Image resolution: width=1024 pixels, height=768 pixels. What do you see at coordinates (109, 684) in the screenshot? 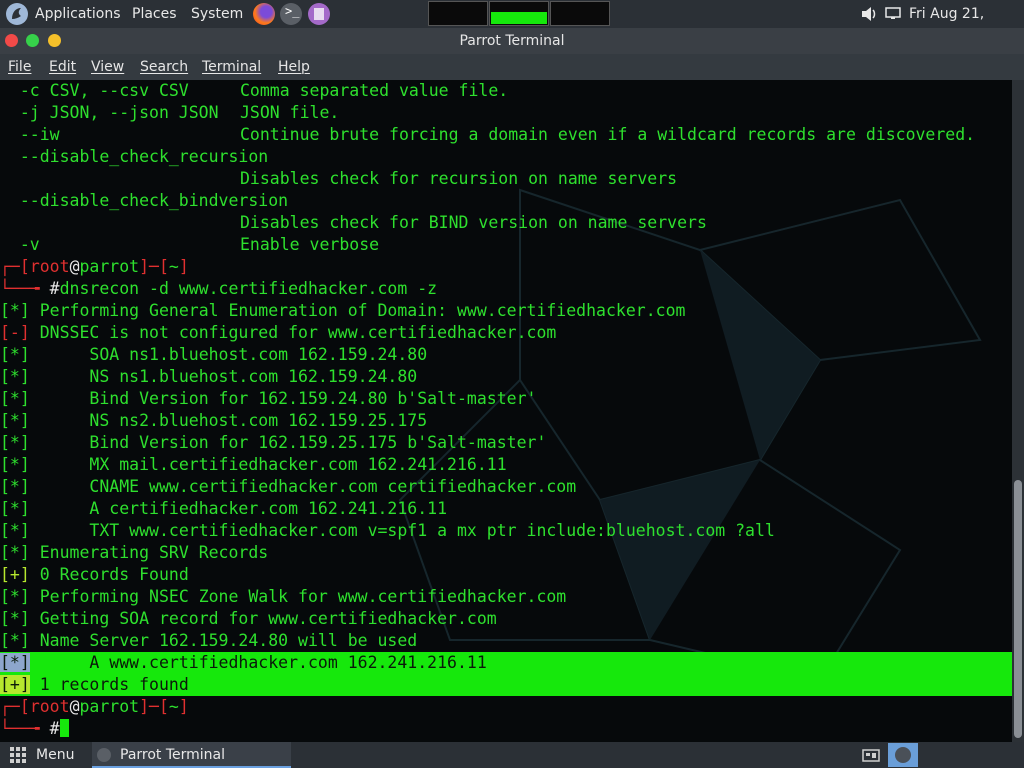
I see `output-text: 1 records found` at bounding box center [109, 684].